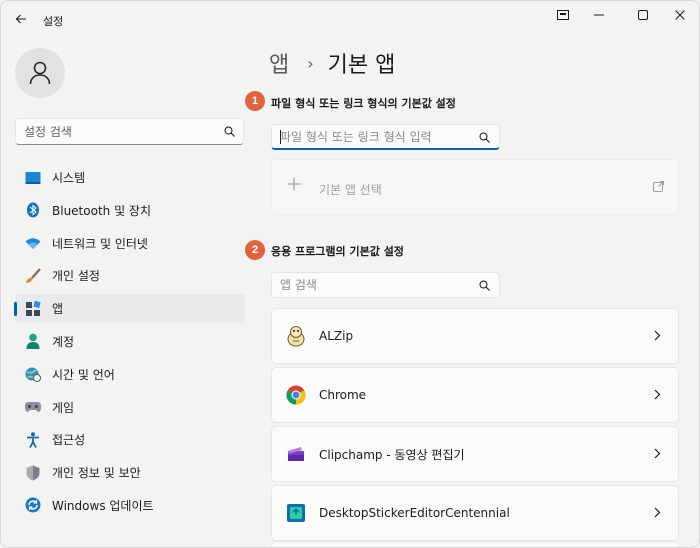  I want to click on sidebar-item-accessibility: 접근성, so click(130, 439).